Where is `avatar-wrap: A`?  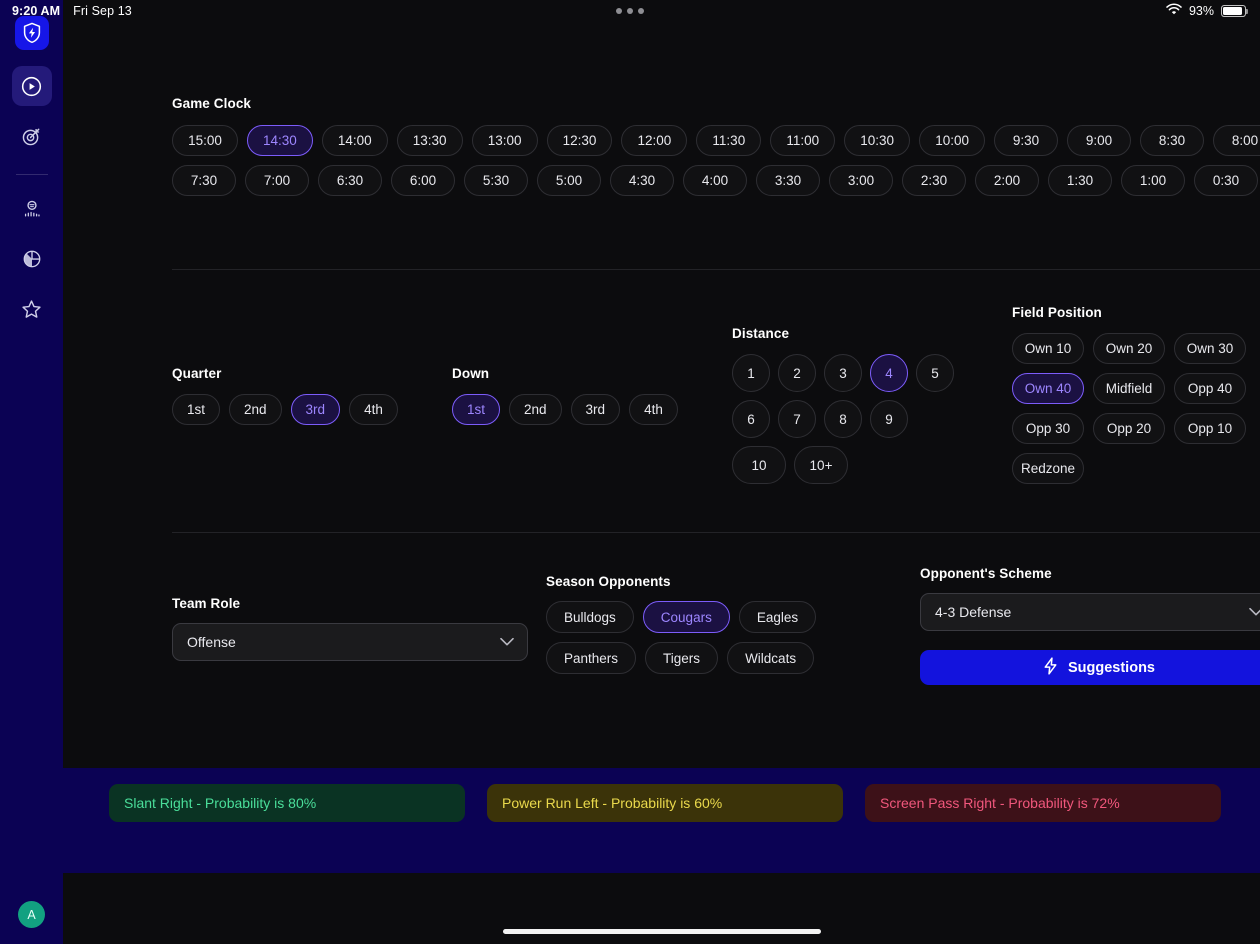
avatar-wrap: A is located at coordinates (31, 914).